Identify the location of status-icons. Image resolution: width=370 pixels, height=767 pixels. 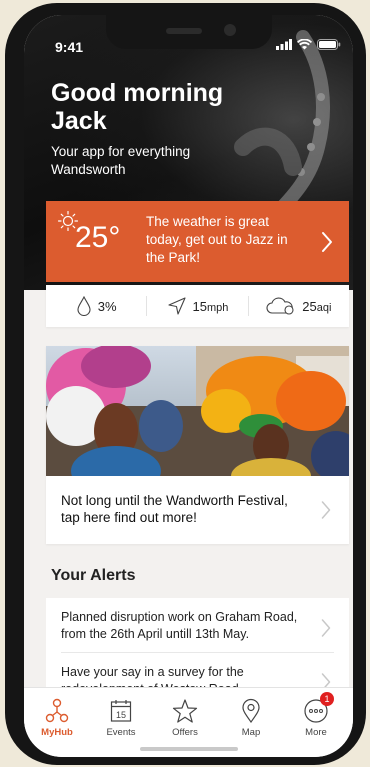
(308, 44).